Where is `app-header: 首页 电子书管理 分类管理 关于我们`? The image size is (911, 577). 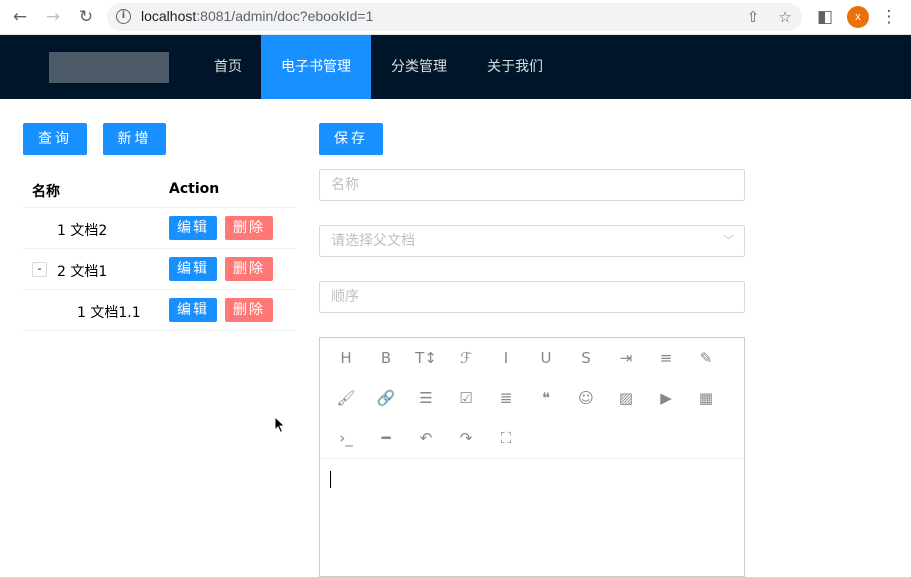
app-header: 首页 电子书管理 分类管理 关于我们 is located at coordinates (455, 67).